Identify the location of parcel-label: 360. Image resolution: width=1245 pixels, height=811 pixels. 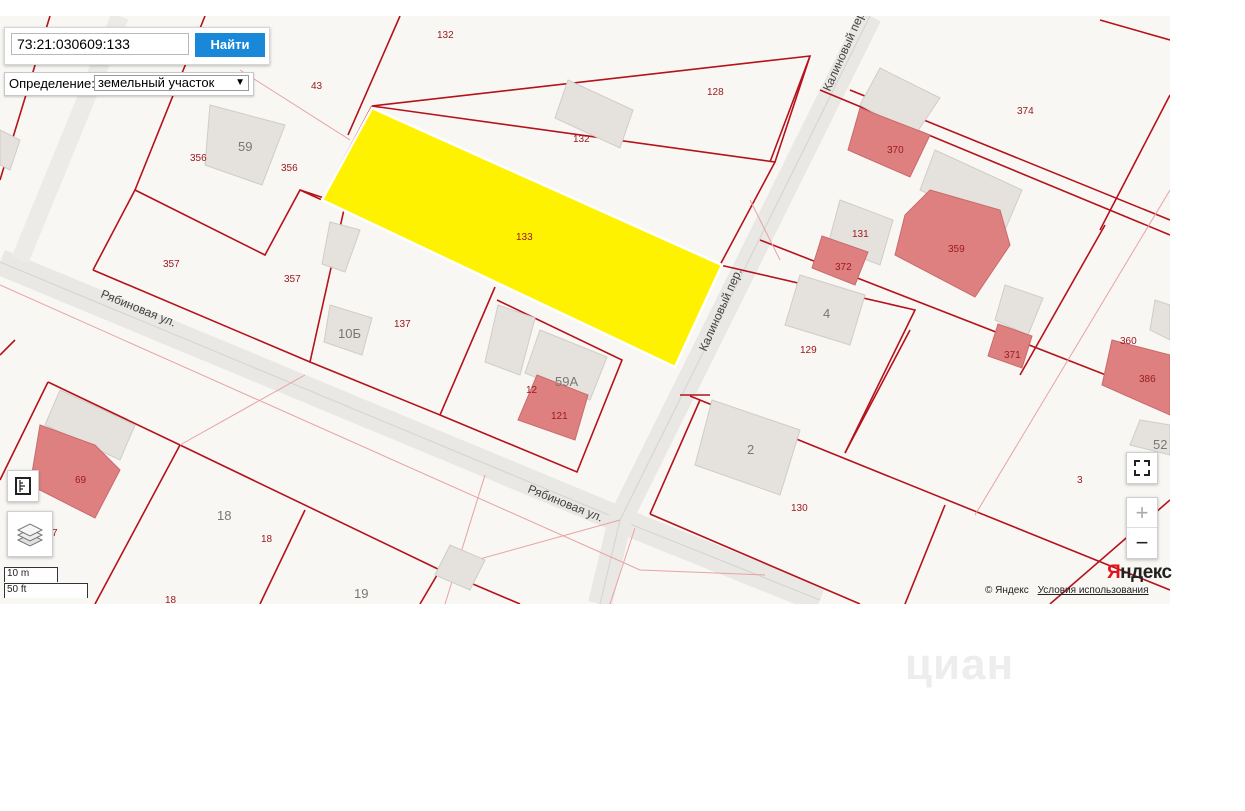
(1128, 341).